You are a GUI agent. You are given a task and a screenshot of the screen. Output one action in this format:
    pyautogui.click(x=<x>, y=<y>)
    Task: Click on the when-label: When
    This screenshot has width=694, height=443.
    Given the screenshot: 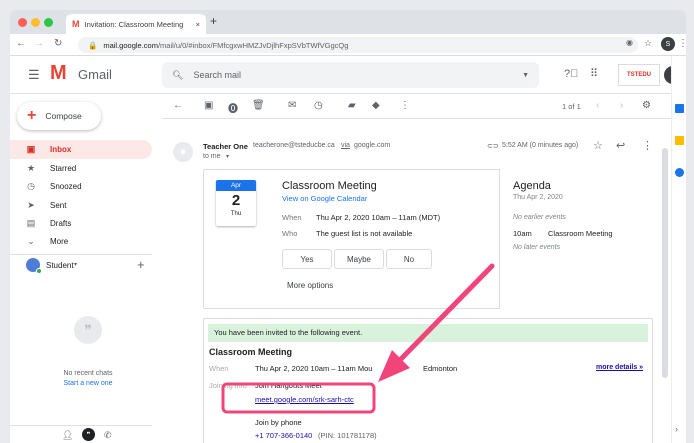 What is the action you would take?
    pyautogui.click(x=292, y=217)
    